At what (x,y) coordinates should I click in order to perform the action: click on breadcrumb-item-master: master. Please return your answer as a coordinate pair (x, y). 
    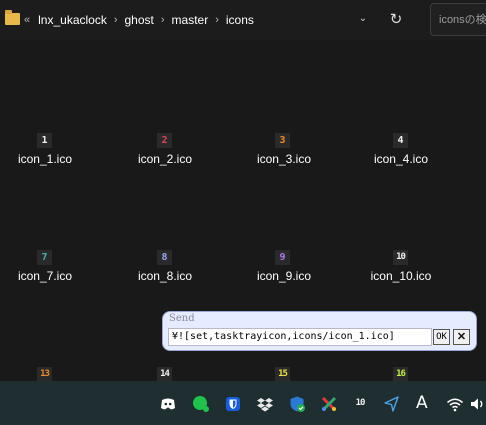
    Looking at the image, I should click on (190, 20).